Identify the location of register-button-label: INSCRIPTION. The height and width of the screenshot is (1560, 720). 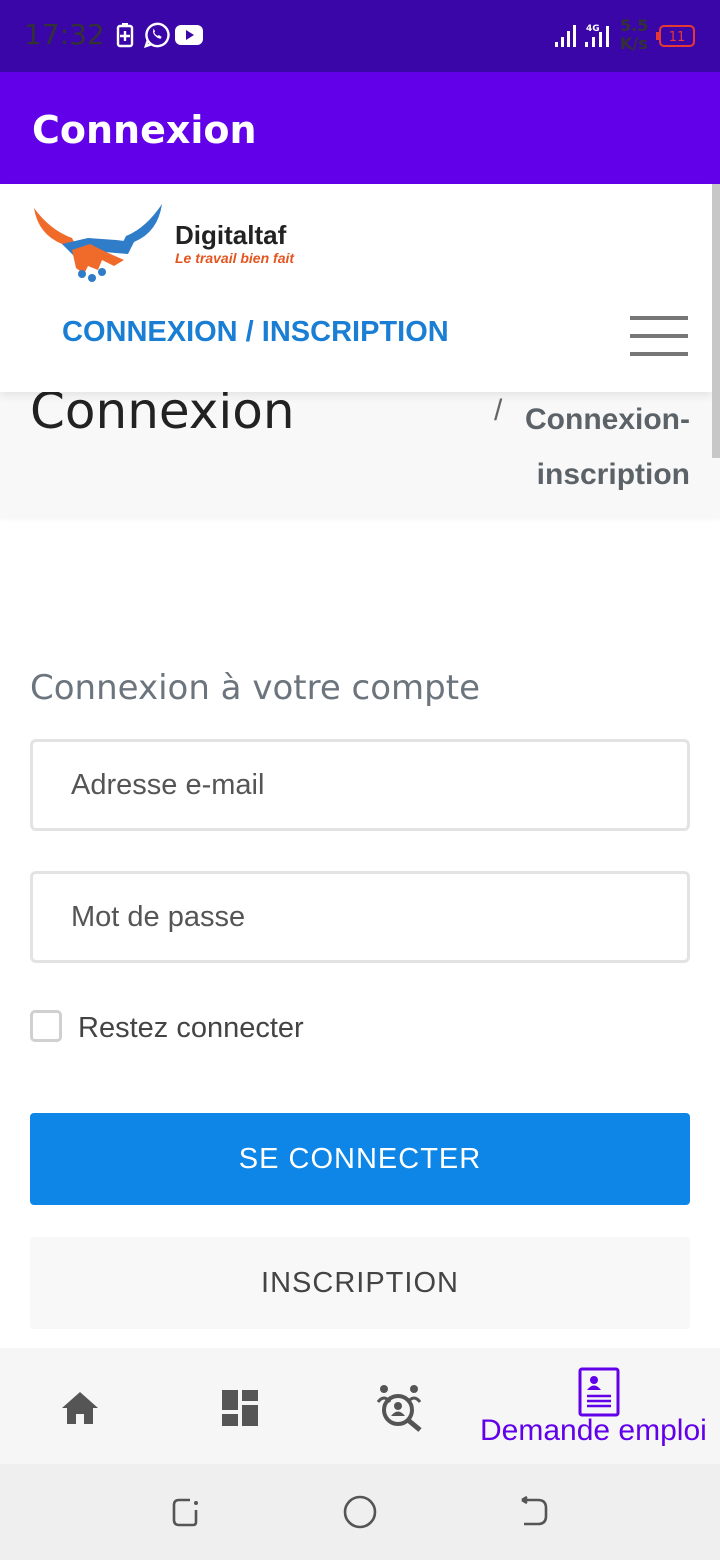
(360, 1282).